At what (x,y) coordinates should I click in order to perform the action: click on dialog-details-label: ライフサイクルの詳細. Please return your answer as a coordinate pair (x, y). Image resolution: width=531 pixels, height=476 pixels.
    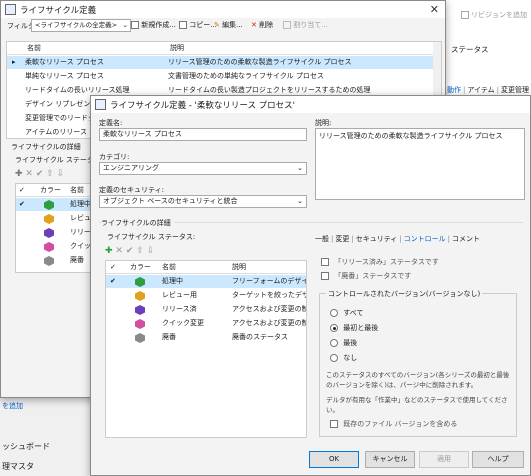
    Looking at the image, I should click on (137, 223).